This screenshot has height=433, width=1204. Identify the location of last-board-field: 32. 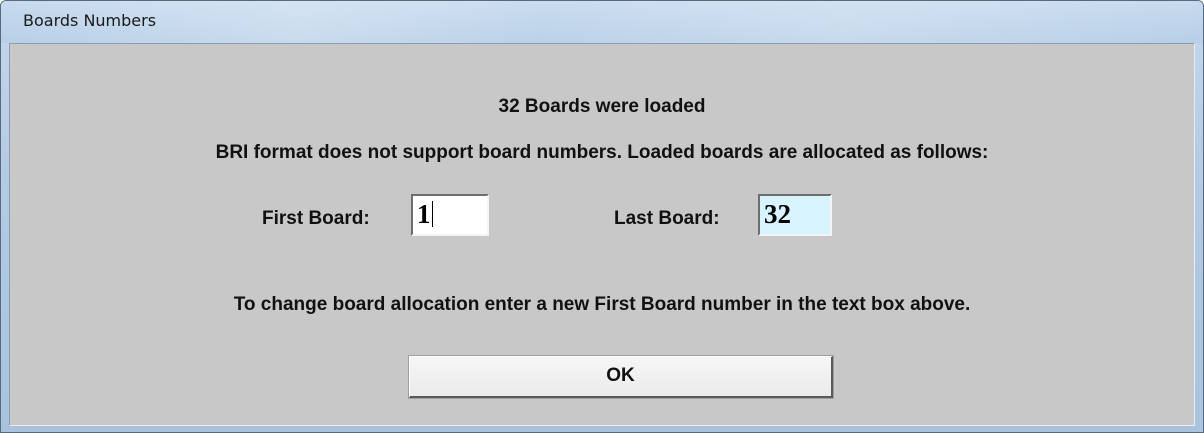
(795, 215).